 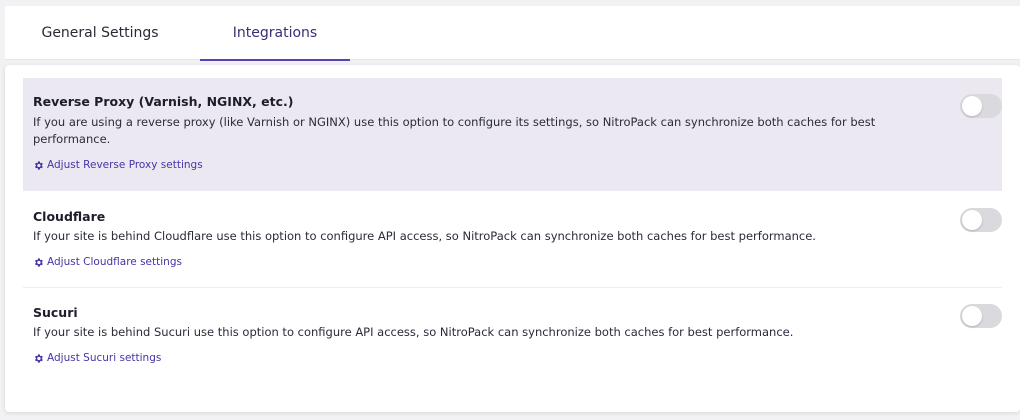 What do you see at coordinates (275, 33) in the screenshot?
I see `tab-integrations: Integrations` at bounding box center [275, 33].